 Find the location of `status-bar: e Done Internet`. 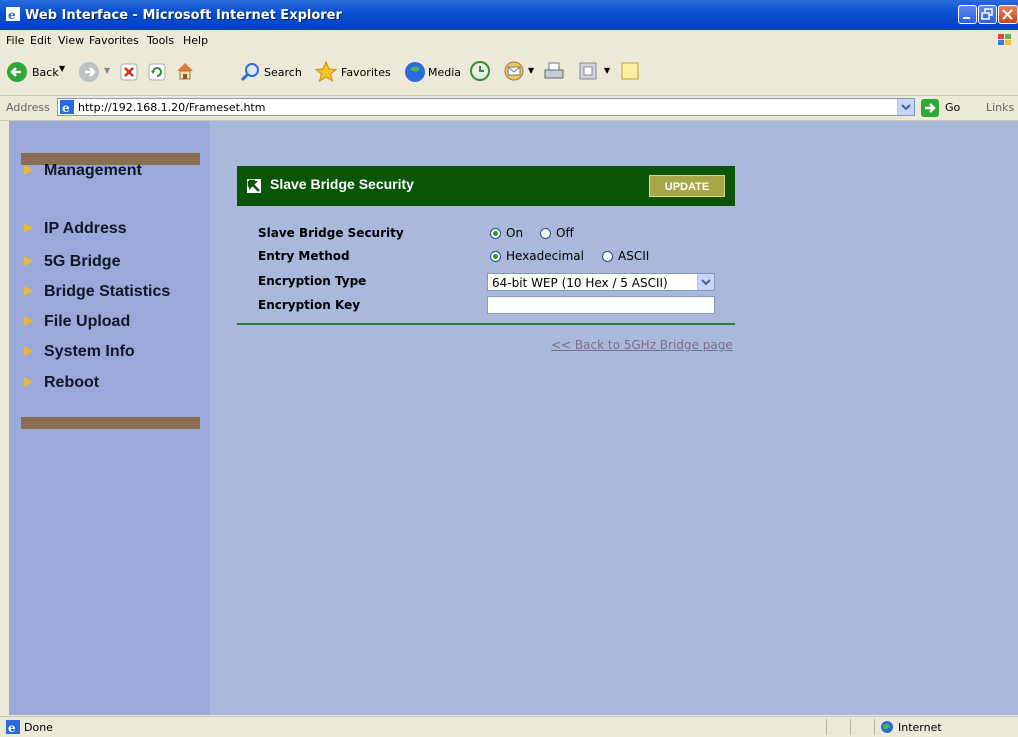

status-bar: e Done Internet is located at coordinates (509, 726).